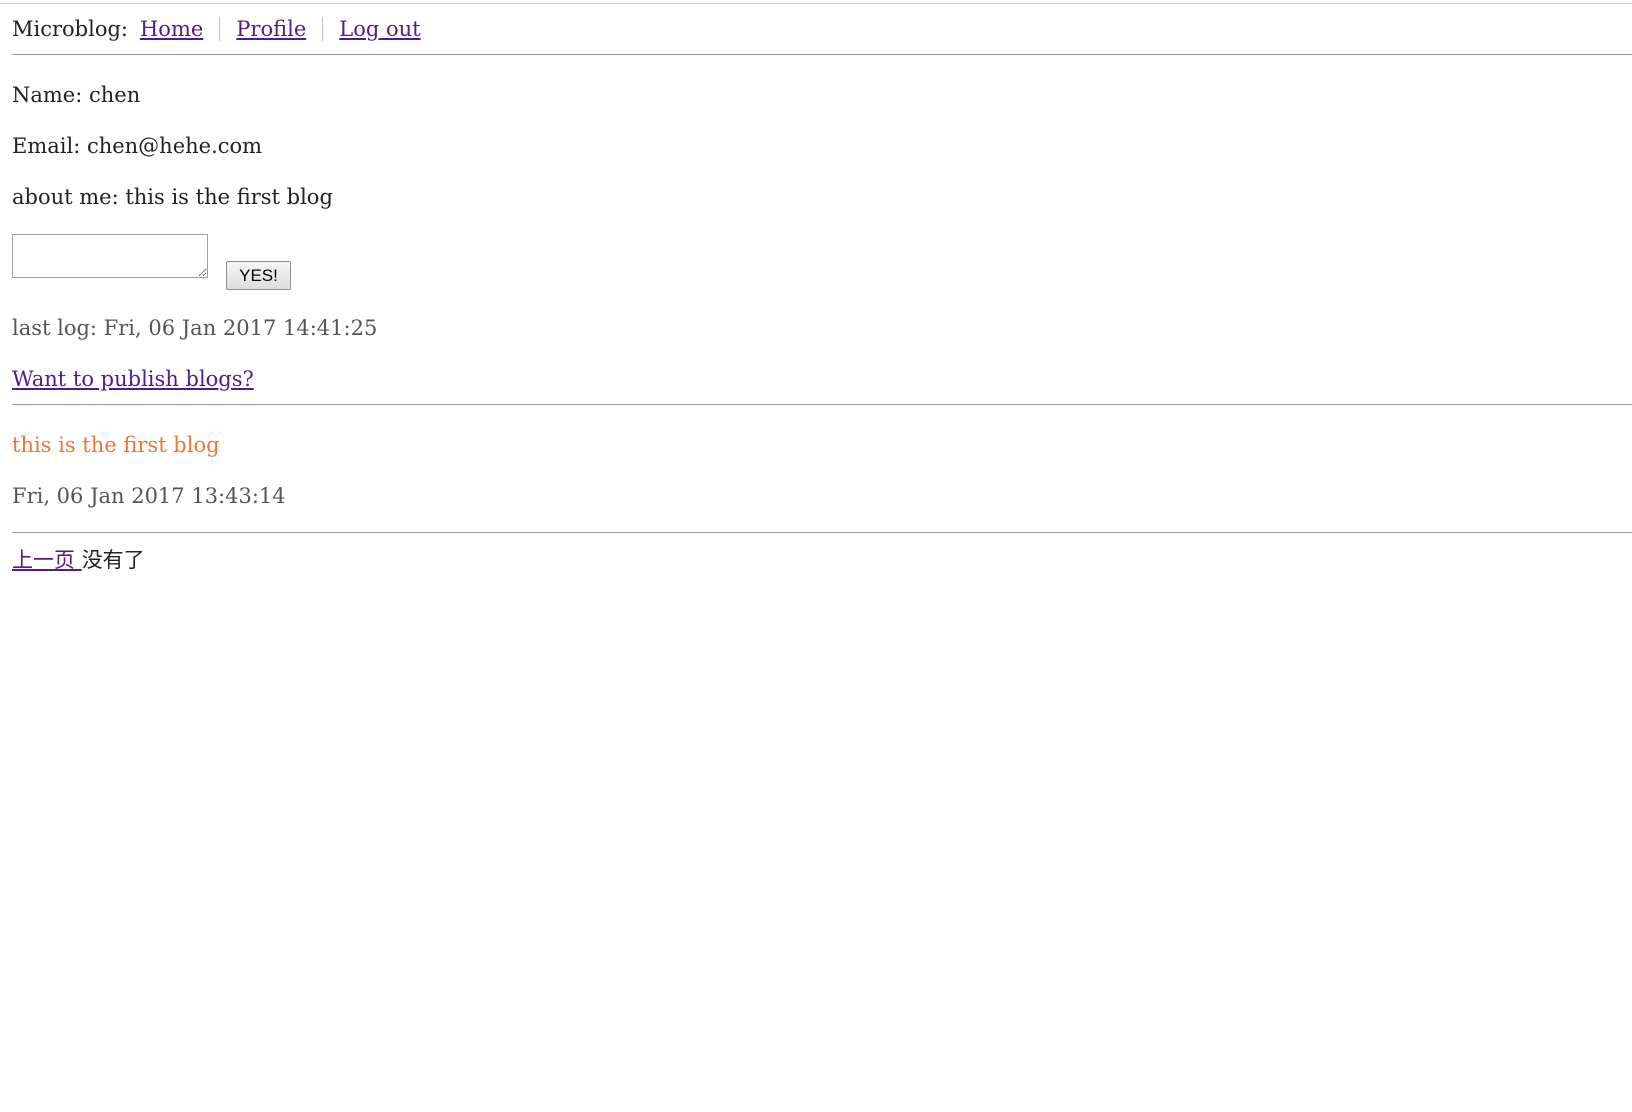 Image resolution: width=1632 pixels, height=1112 pixels. What do you see at coordinates (70, 29) in the screenshot?
I see `brand-label: Microblog:` at bounding box center [70, 29].